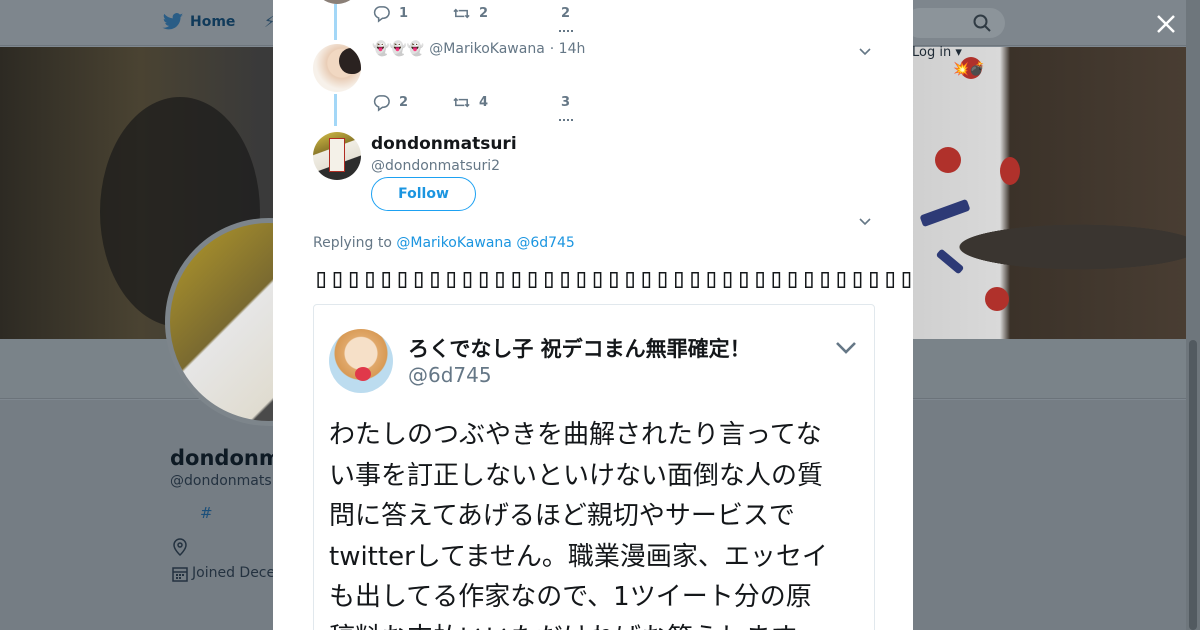  What do you see at coordinates (234, 573) in the screenshot?
I see `profile-joined-date: Joined Dece` at bounding box center [234, 573].